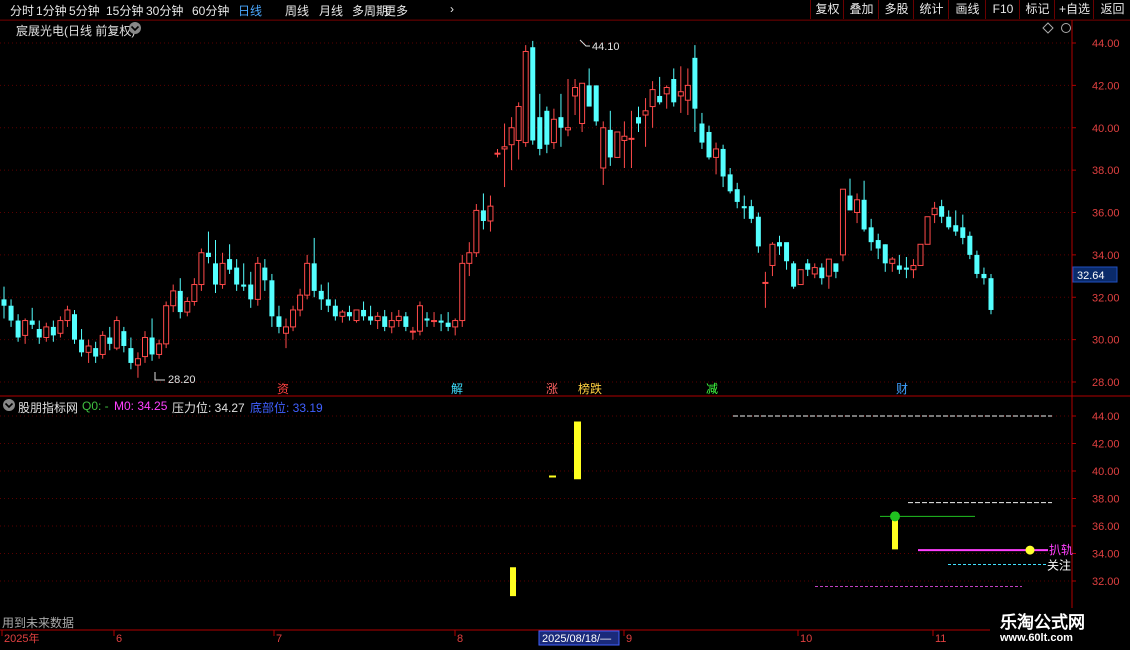 The width and height of the screenshot is (1130, 650). Describe the element at coordinates (1042, 622) in the screenshot. I see `watermark-title: 乐淘公式网` at that location.